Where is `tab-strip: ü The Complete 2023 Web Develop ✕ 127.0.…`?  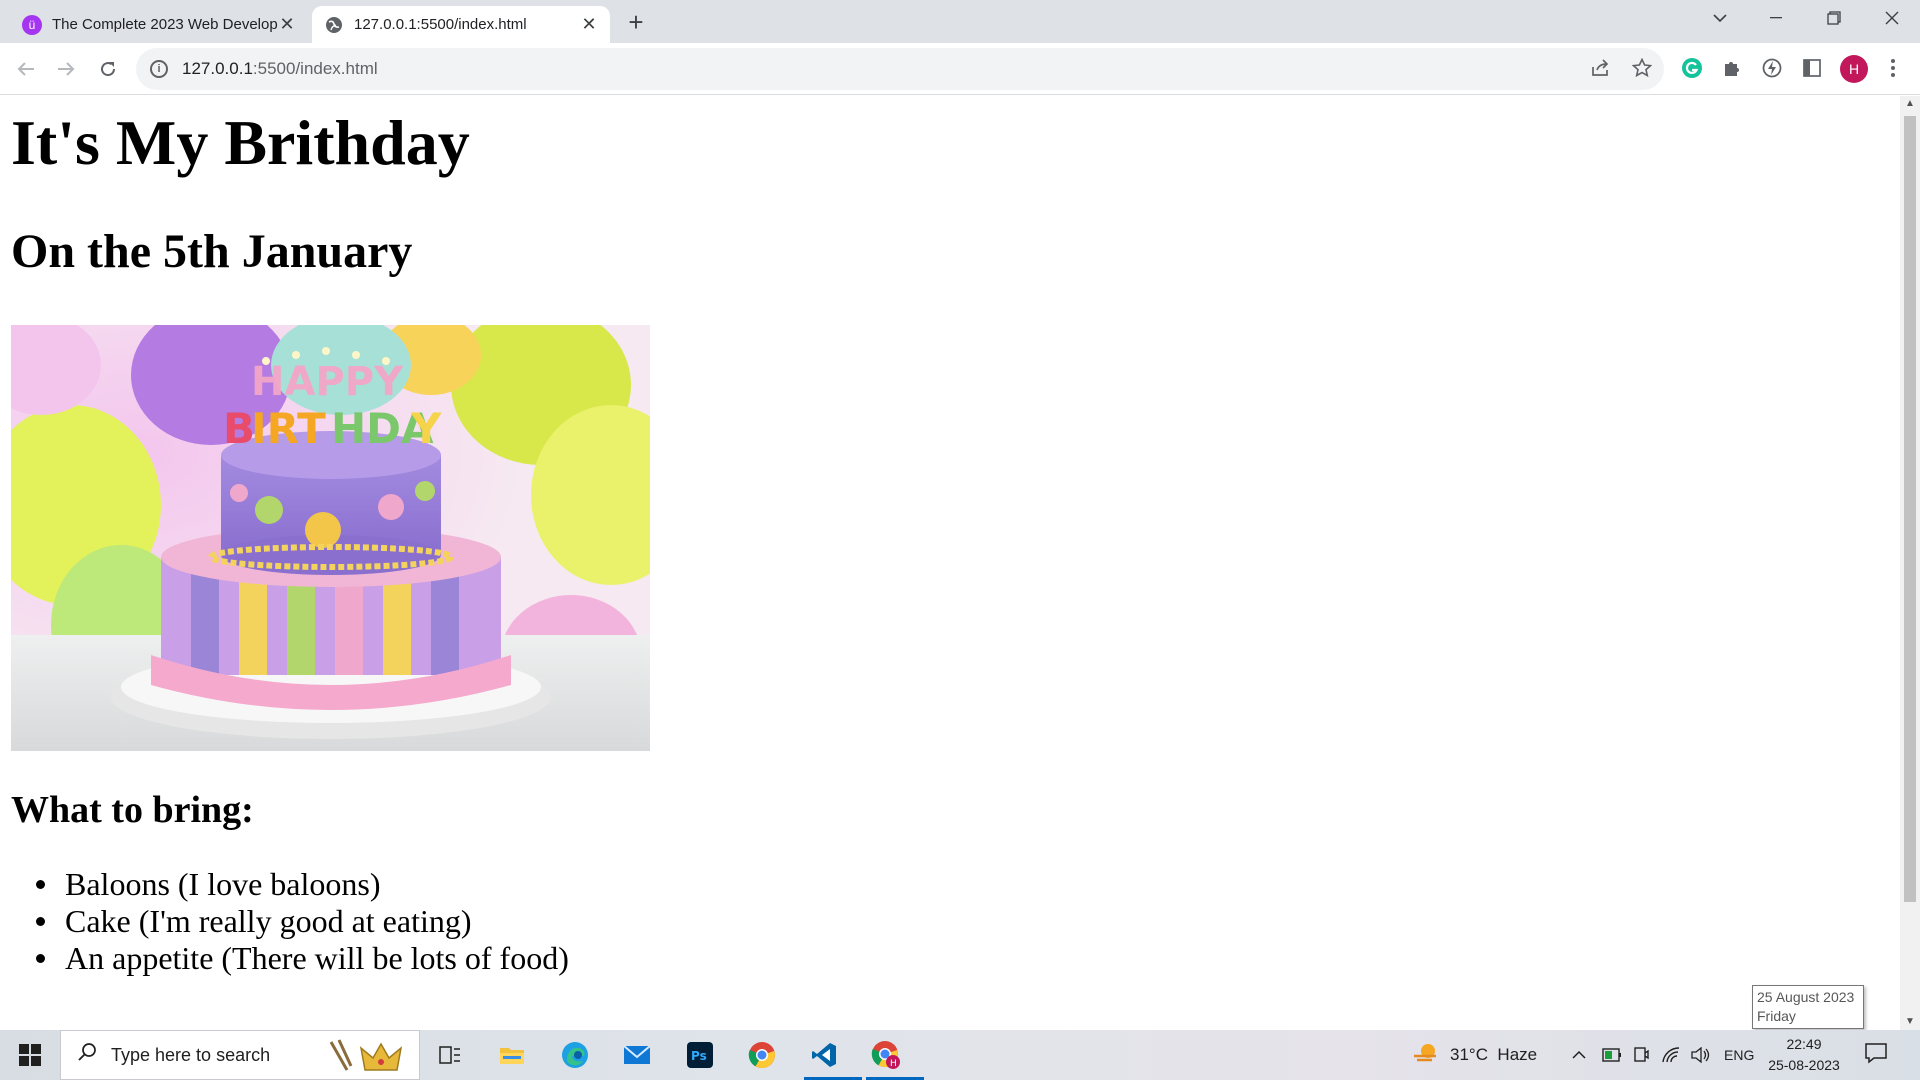
tab-strip: ü The Complete 2023 Web Develop ✕ 127.0.… is located at coordinates (960, 21).